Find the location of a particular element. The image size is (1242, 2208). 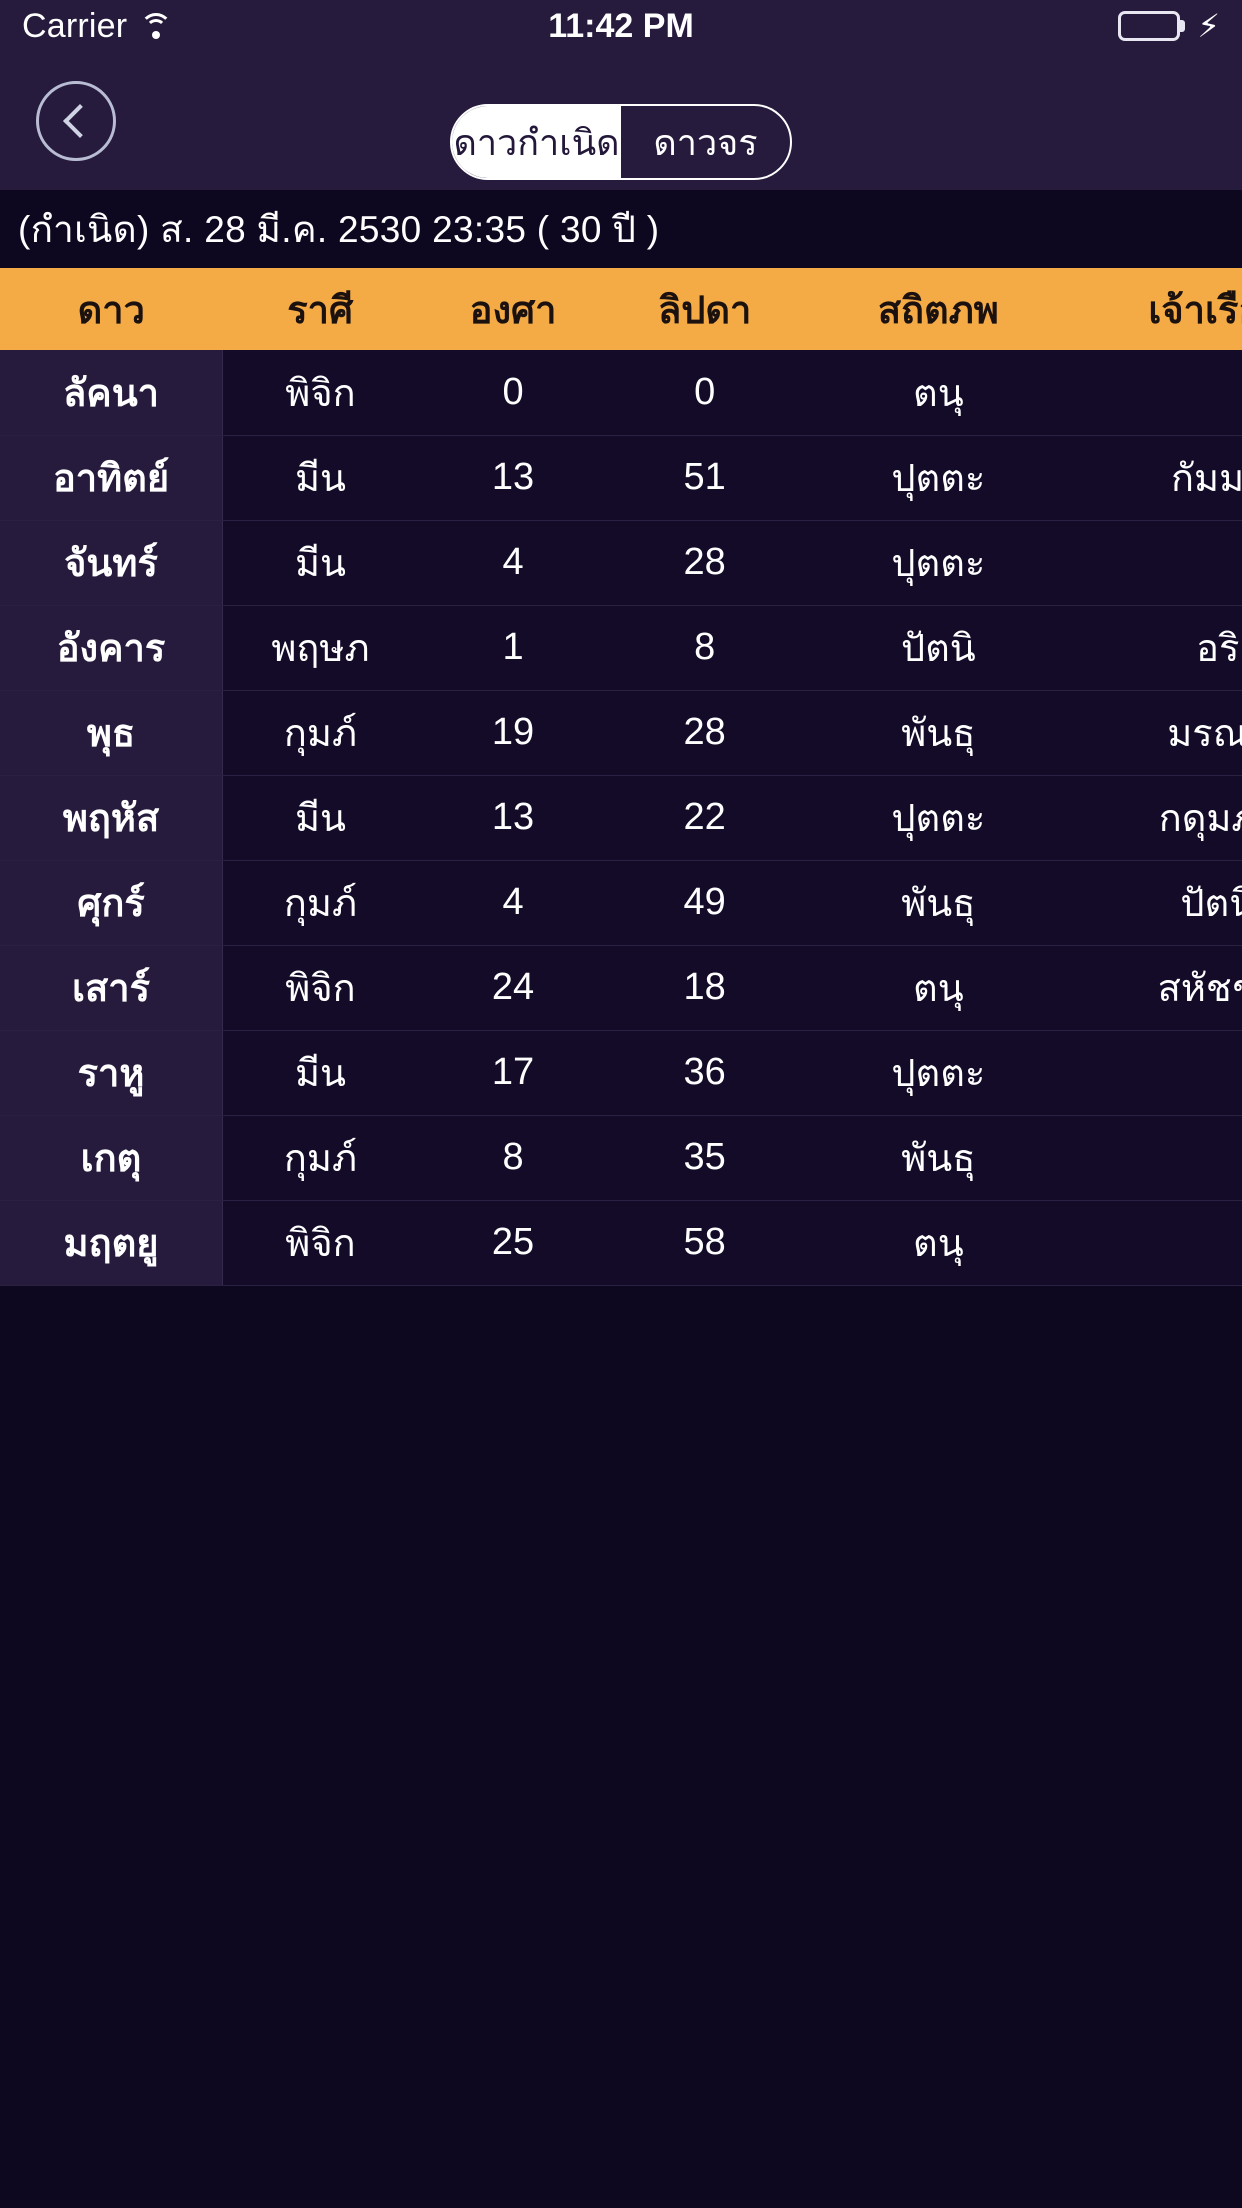

column-header-house: สถิตภพ is located at coordinates (938, 309).